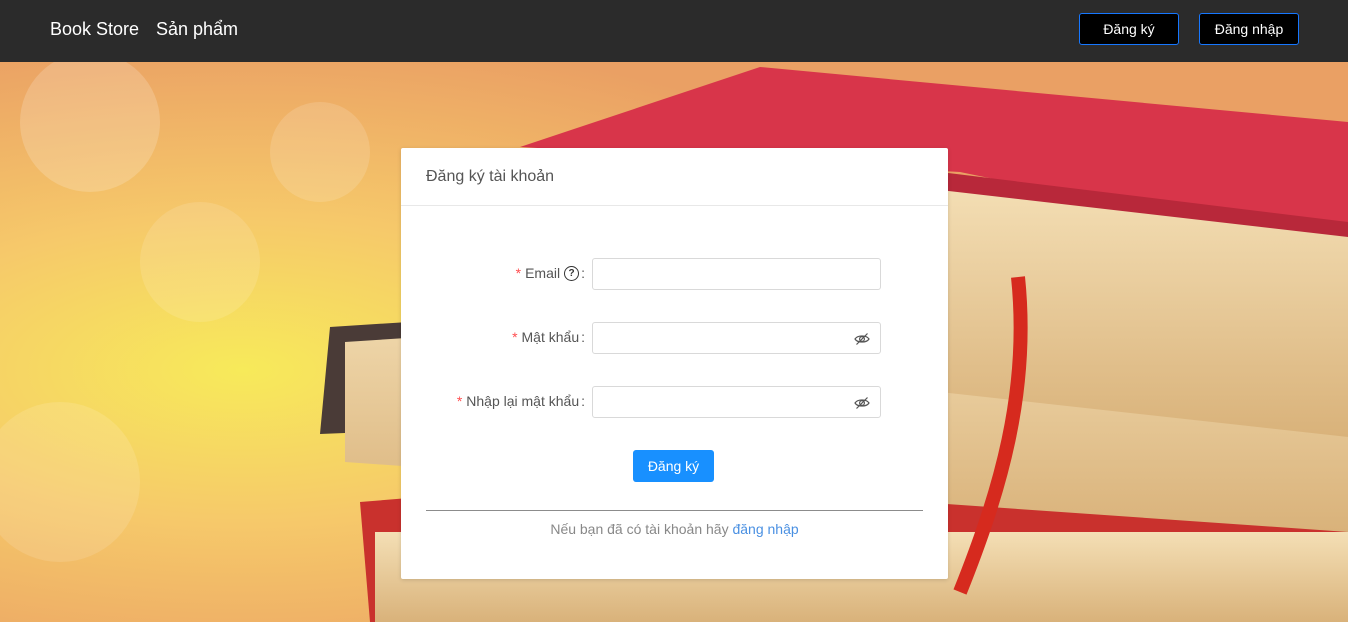 This screenshot has width=1348, height=622. Describe the element at coordinates (673, 466) in the screenshot. I see `register-submit-button: Đăng ký` at that location.